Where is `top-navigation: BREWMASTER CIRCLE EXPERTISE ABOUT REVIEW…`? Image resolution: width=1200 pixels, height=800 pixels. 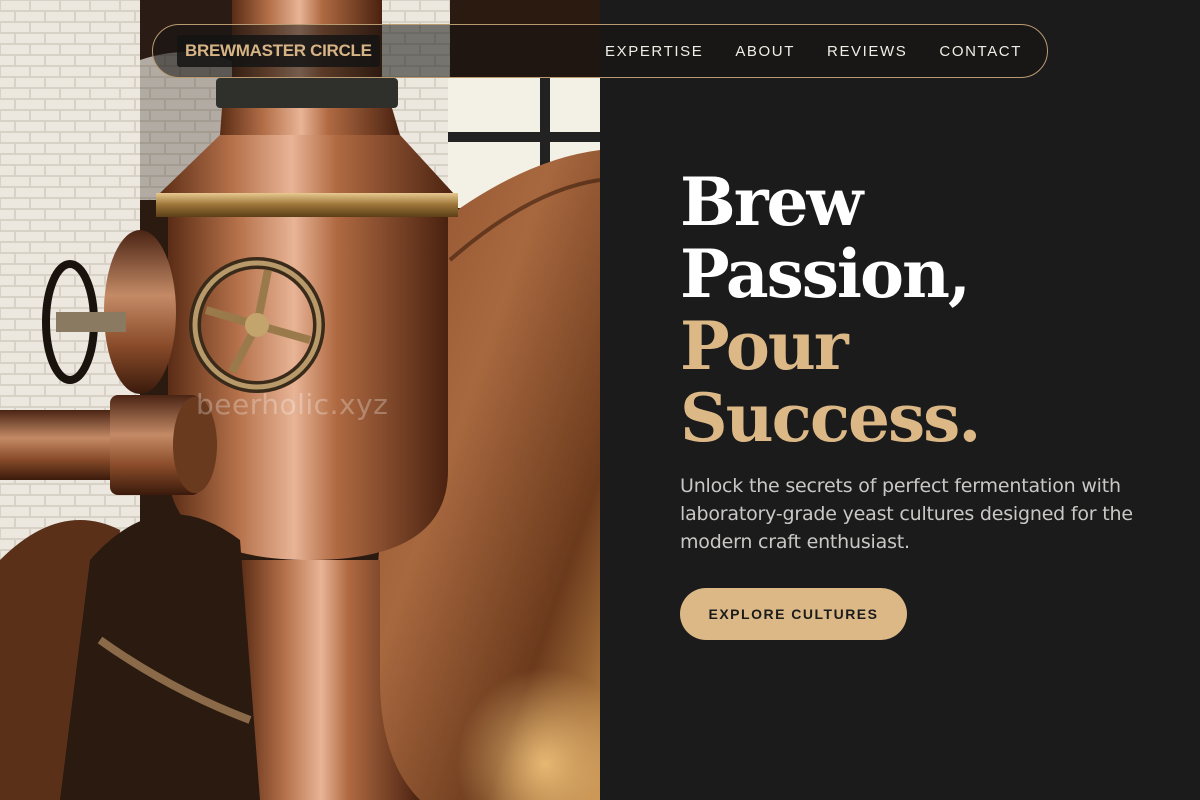
top-navigation: BREWMASTER CIRCLE EXPERTISE ABOUT REVIEW… is located at coordinates (600, 51).